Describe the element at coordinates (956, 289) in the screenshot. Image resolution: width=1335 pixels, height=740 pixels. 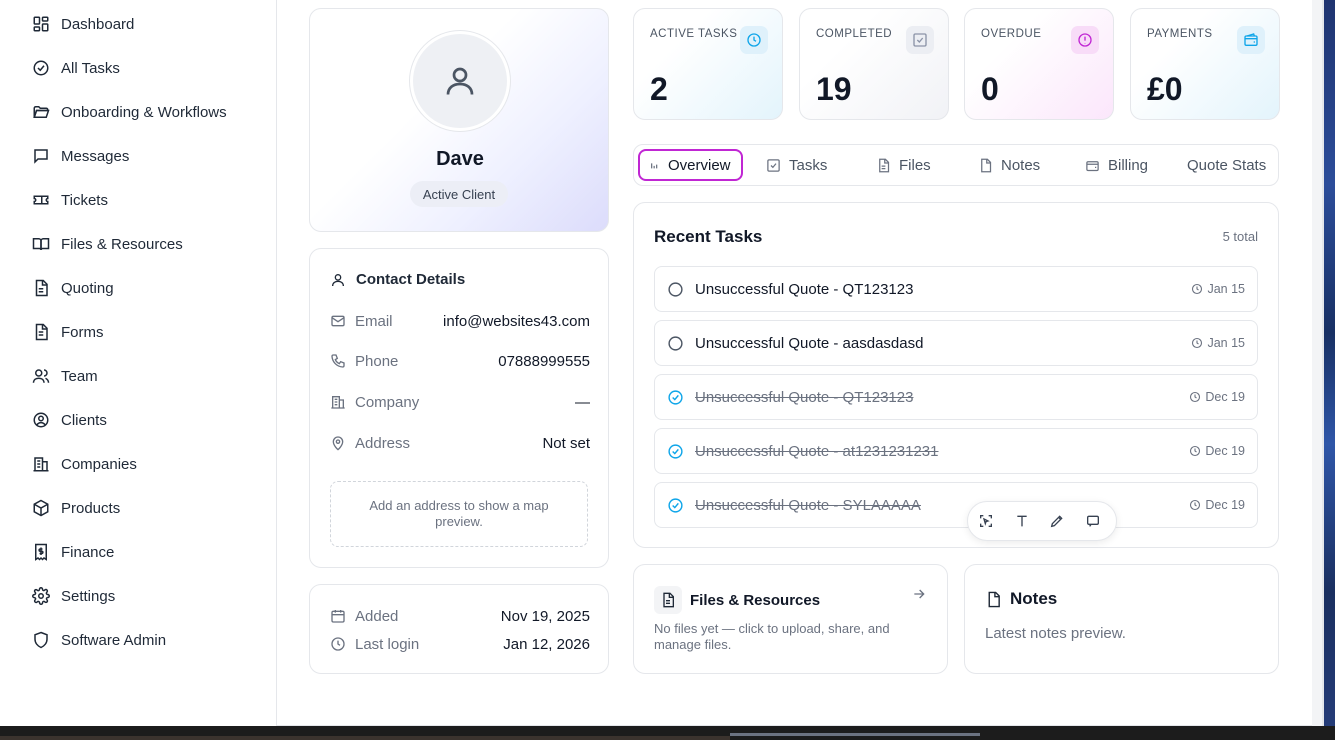
I see `task-row: Unsuccessful Quote - QT123123 Jan 15` at that location.